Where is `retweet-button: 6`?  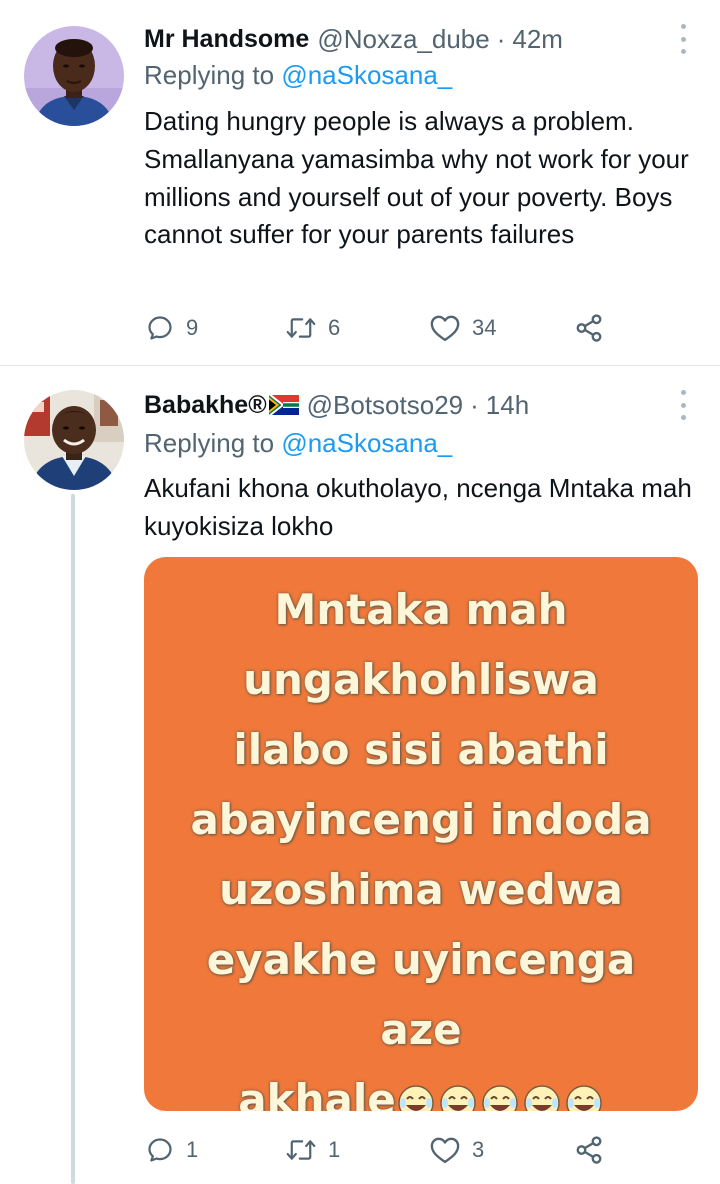
retweet-button: 6 is located at coordinates (313, 328).